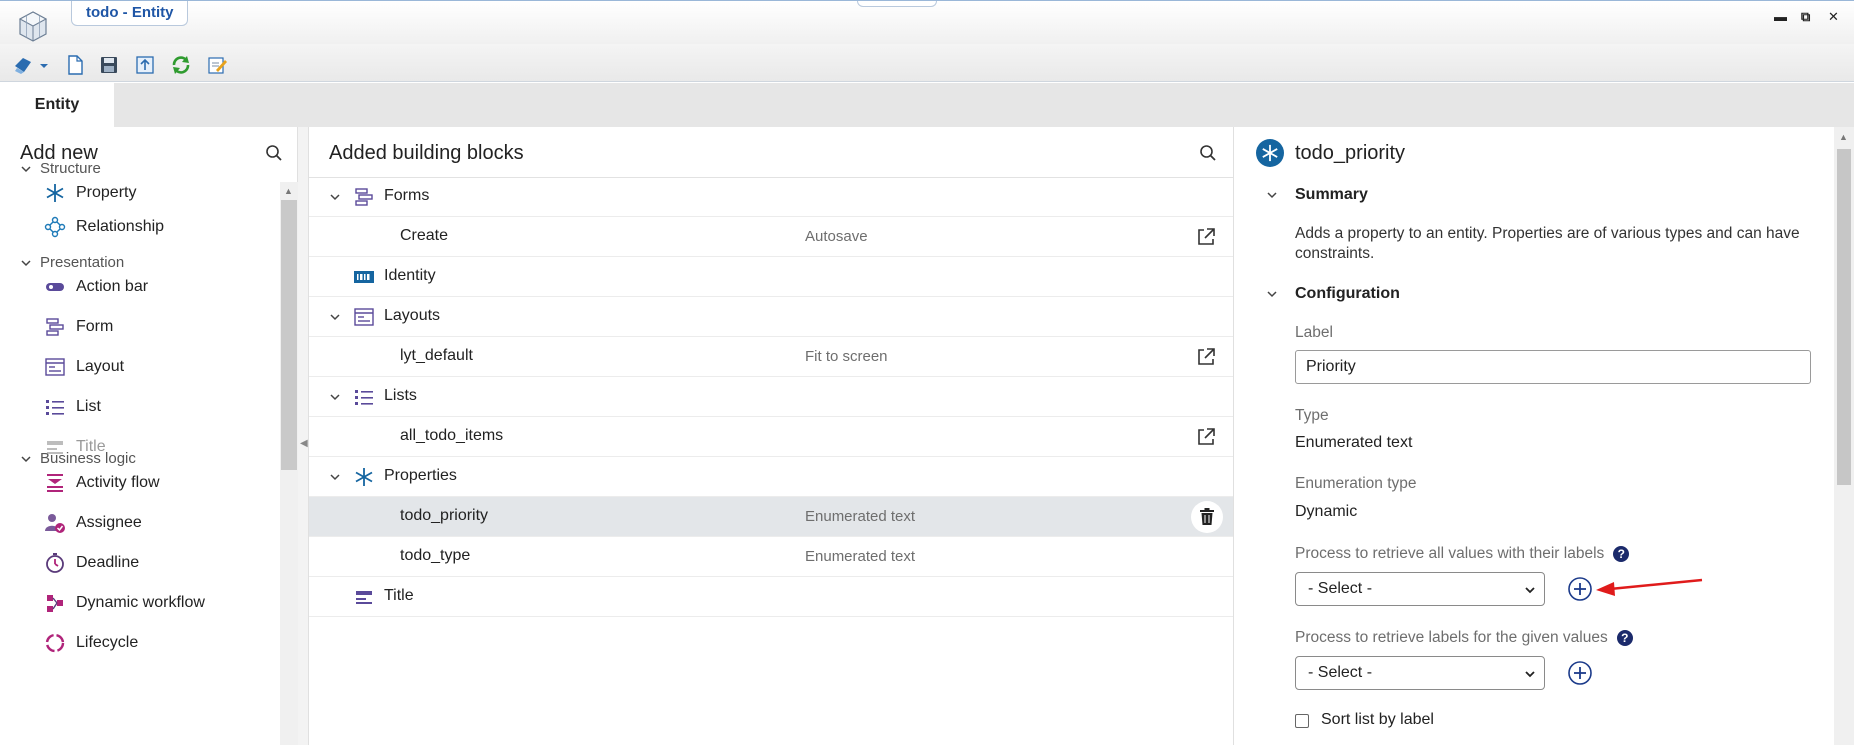 This screenshot has height=745, width=1854. I want to click on form-icon, so click(364, 197).